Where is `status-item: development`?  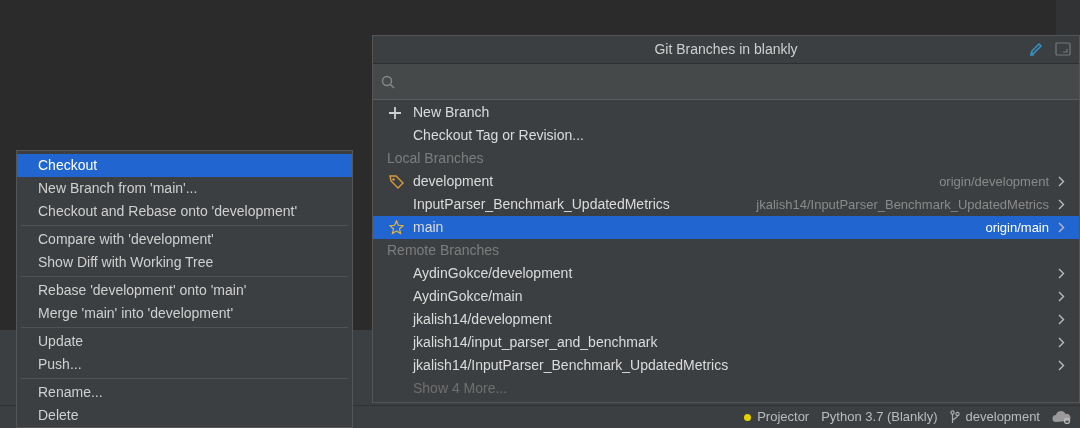 status-item: development is located at coordinates (1002, 417).